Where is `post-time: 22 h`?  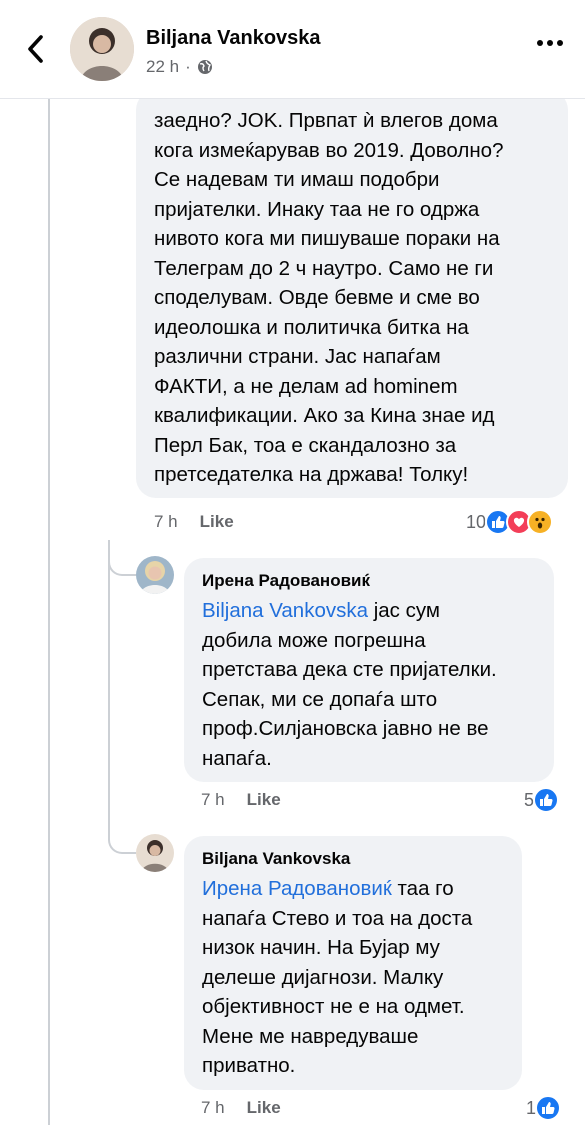
post-time: 22 h is located at coordinates (162, 67).